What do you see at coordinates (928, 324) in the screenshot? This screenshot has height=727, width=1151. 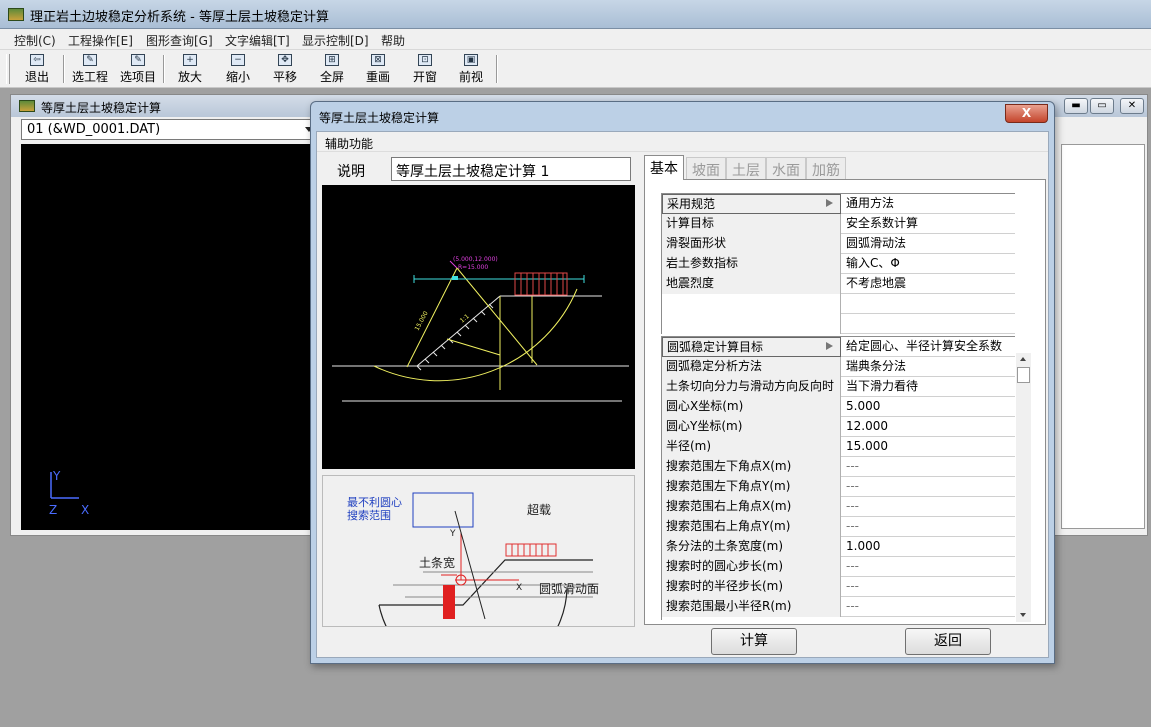 I see `grid-value` at bounding box center [928, 324].